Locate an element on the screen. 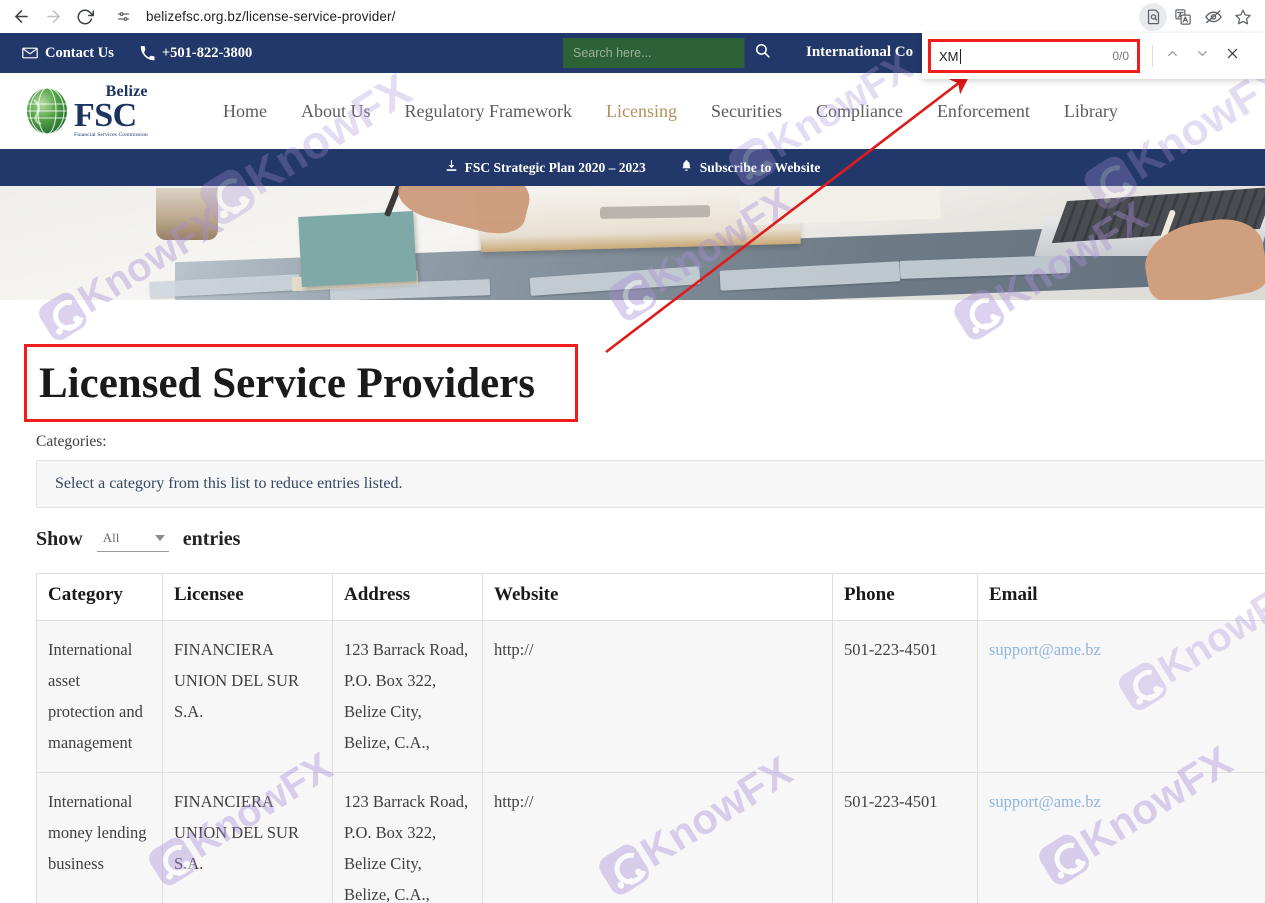  column-header-phone: Phone is located at coordinates (905, 597).